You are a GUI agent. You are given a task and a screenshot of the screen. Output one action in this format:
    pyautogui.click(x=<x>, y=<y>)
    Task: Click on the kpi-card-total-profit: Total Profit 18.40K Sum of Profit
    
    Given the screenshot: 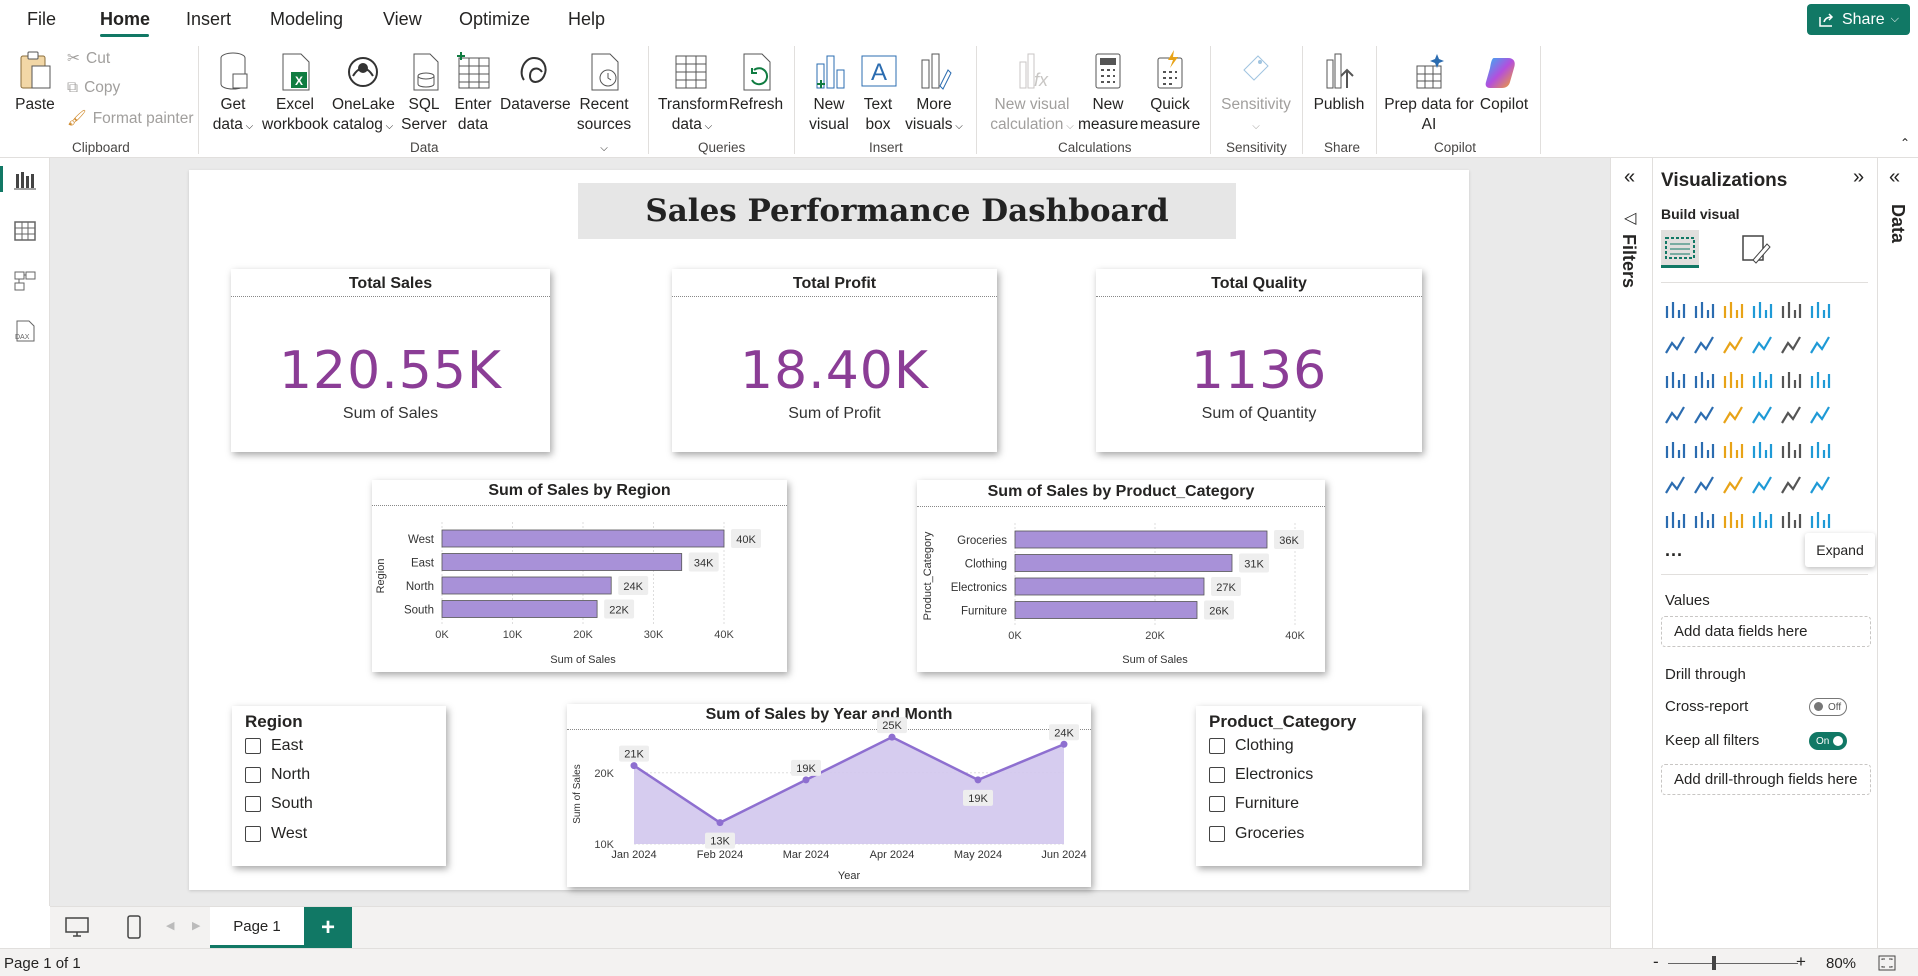 What is the action you would take?
    pyautogui.click(x=834, y=360)
    